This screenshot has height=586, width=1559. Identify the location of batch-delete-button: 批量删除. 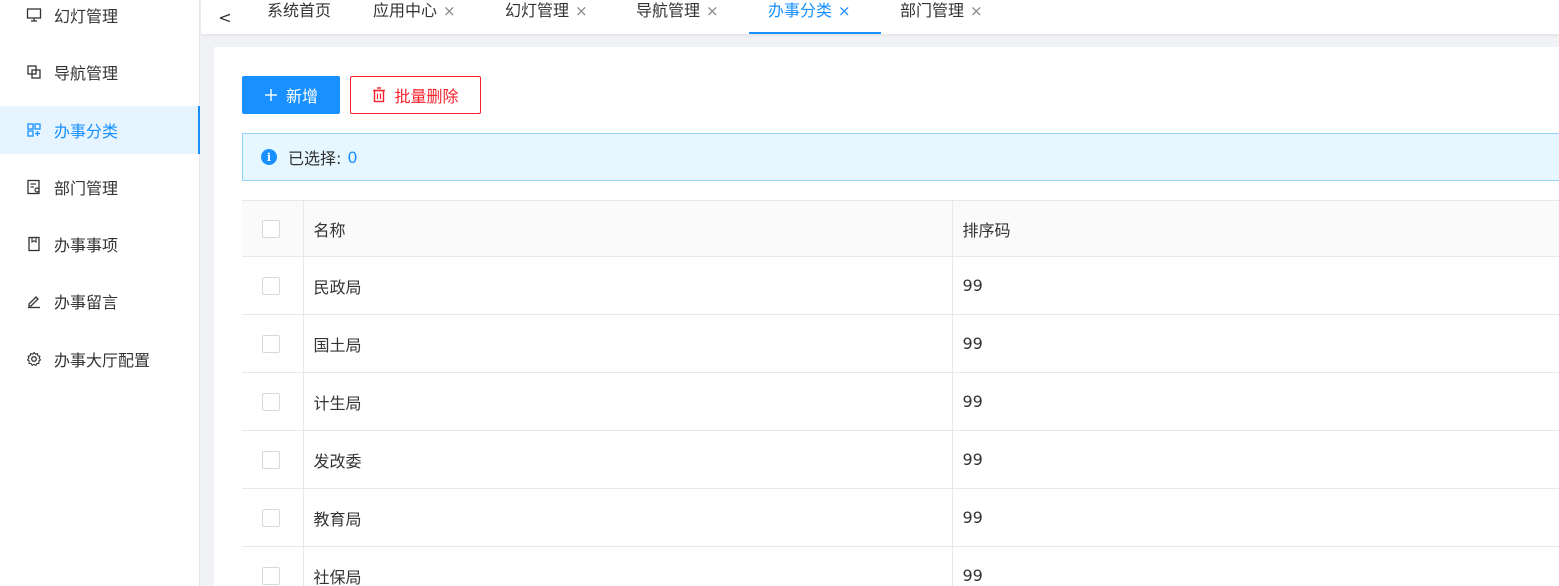
(415, 95).